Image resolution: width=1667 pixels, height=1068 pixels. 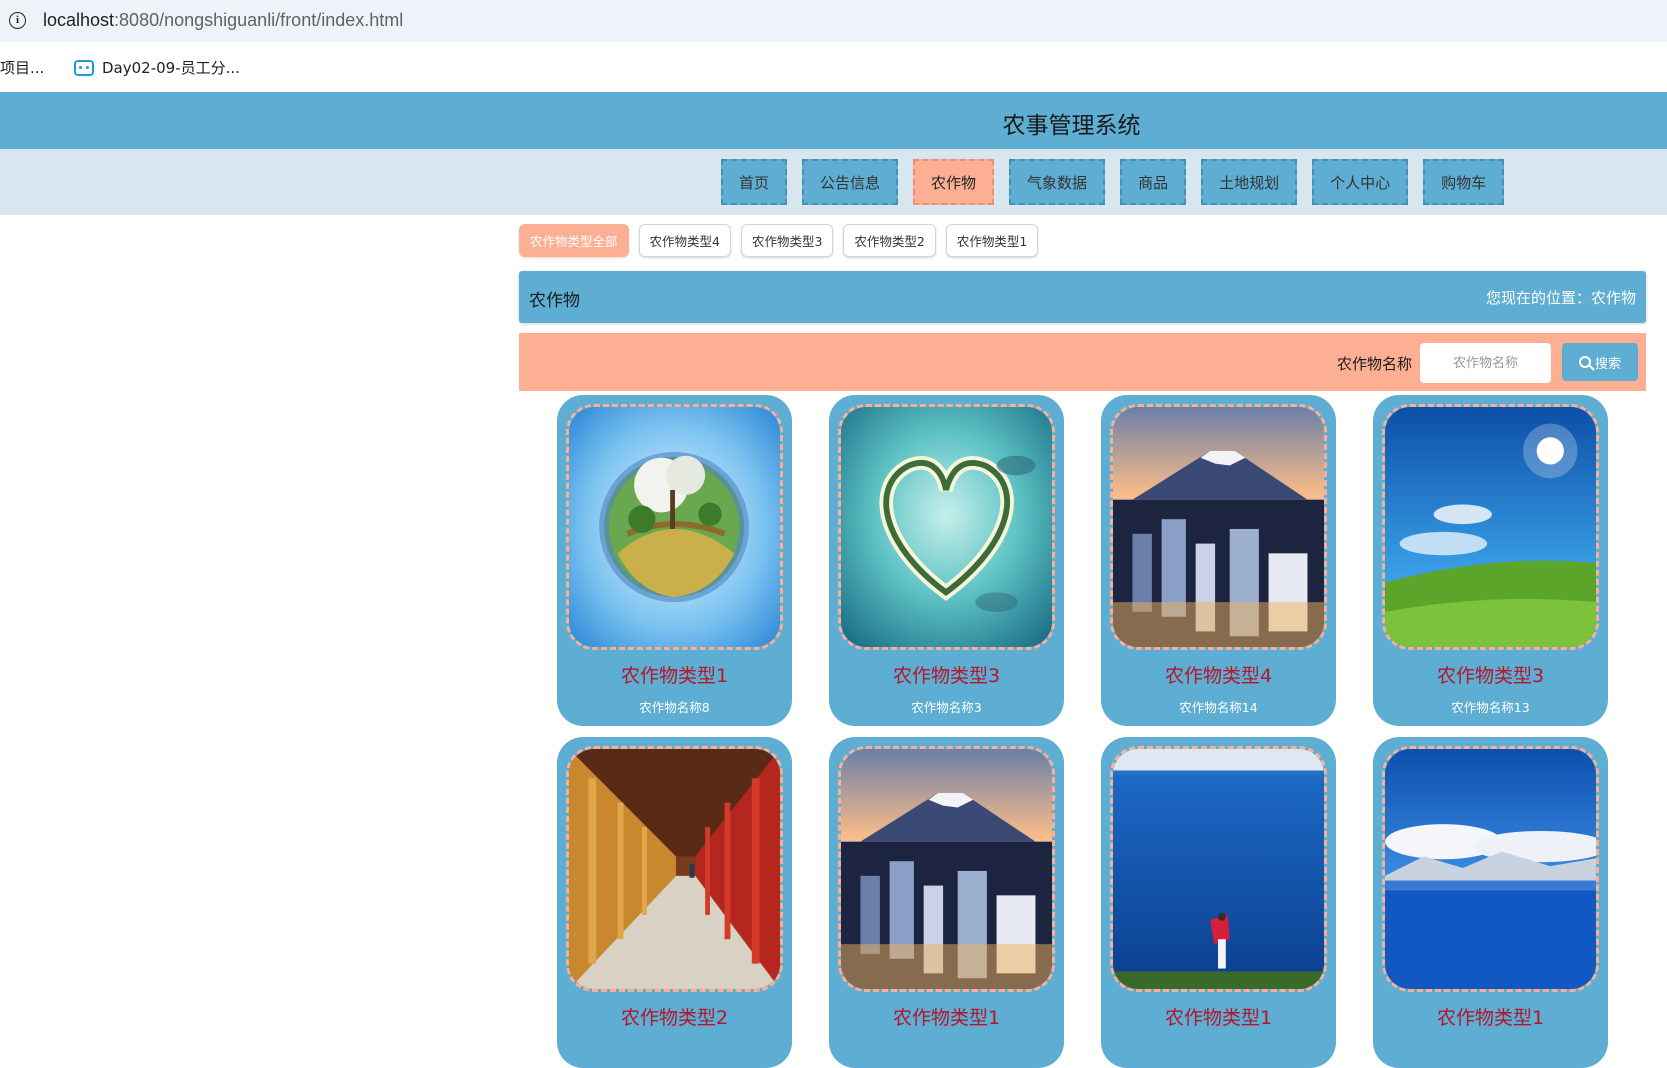 I want to click on nav-item-crops: 农作物, so click(x=954, y=182).